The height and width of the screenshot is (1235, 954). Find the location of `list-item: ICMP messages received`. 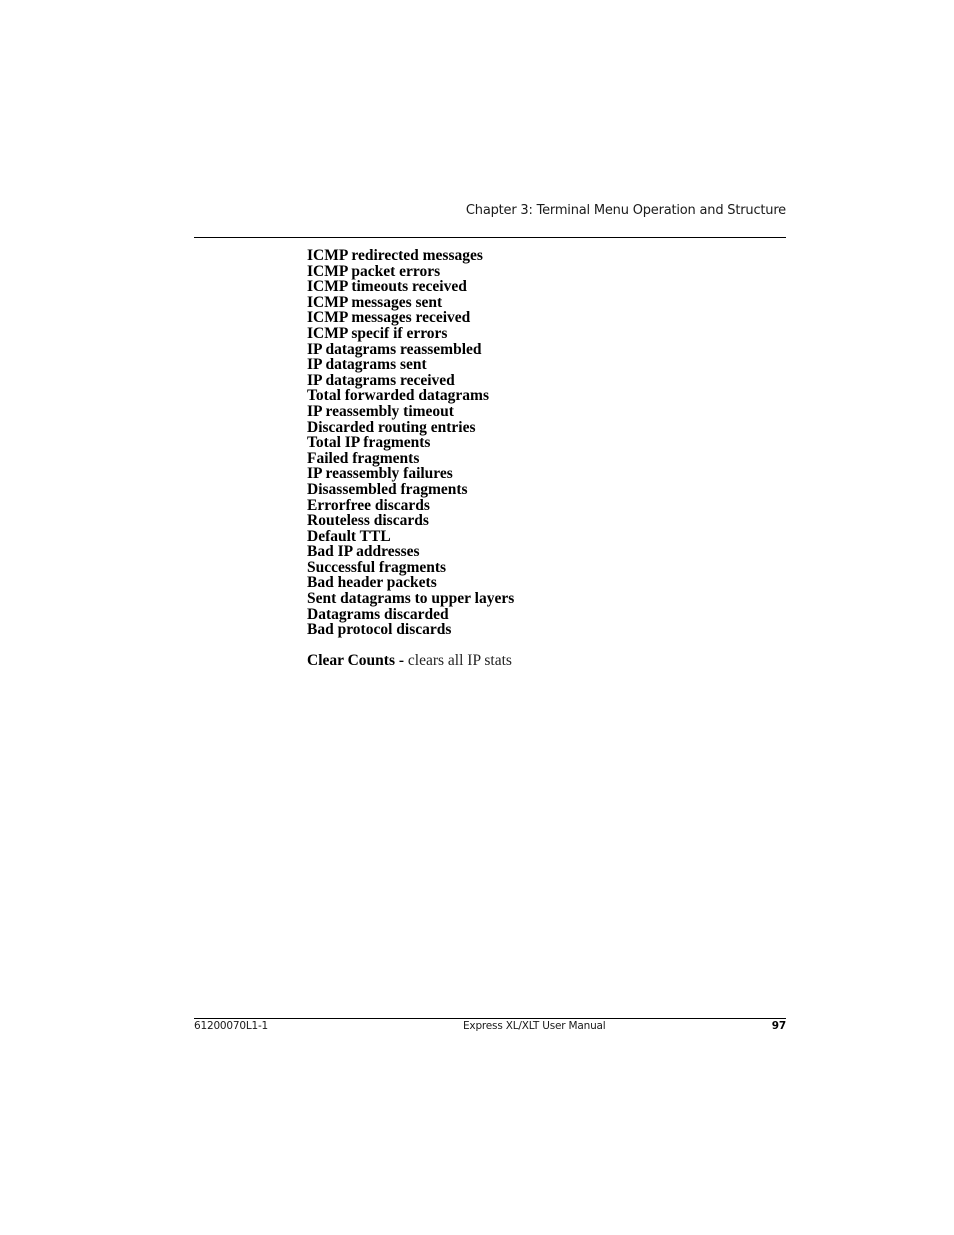

list-item: ICMP messages received is located at coordinates (389, 318).